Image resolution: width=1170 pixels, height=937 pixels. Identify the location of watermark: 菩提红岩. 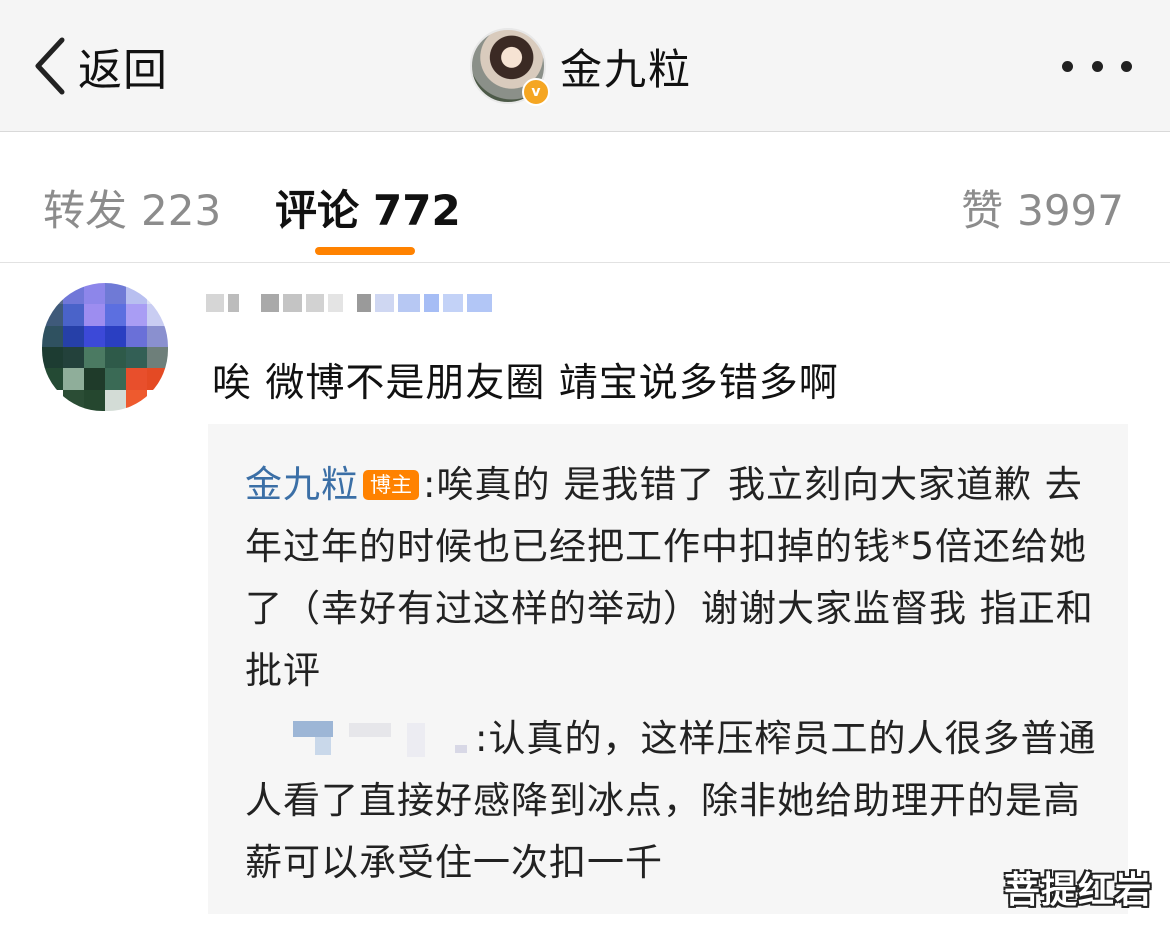
(1077, 890).